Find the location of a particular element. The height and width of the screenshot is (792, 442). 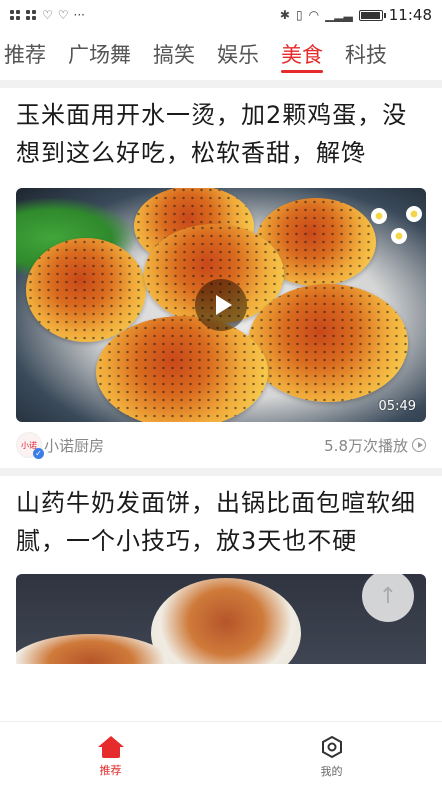

video-duration: 05:49 is located at coordinates (397, 406).